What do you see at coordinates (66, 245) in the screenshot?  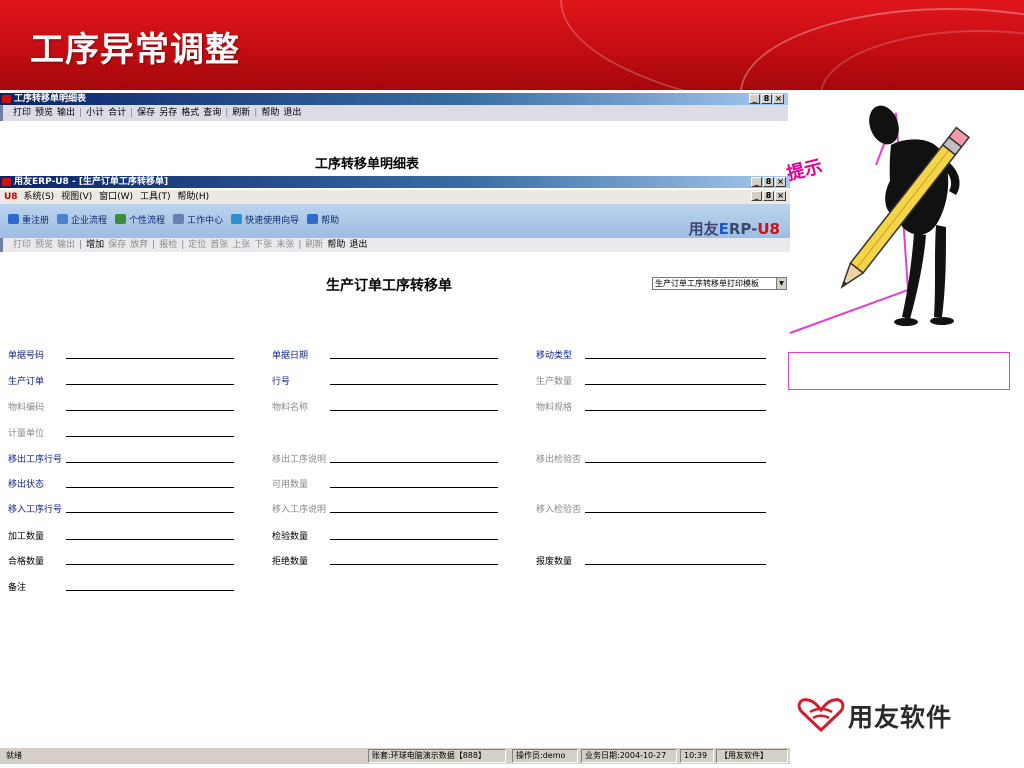 I see `erp-toolbar-button: 输出` at bounding box center [66, 245].